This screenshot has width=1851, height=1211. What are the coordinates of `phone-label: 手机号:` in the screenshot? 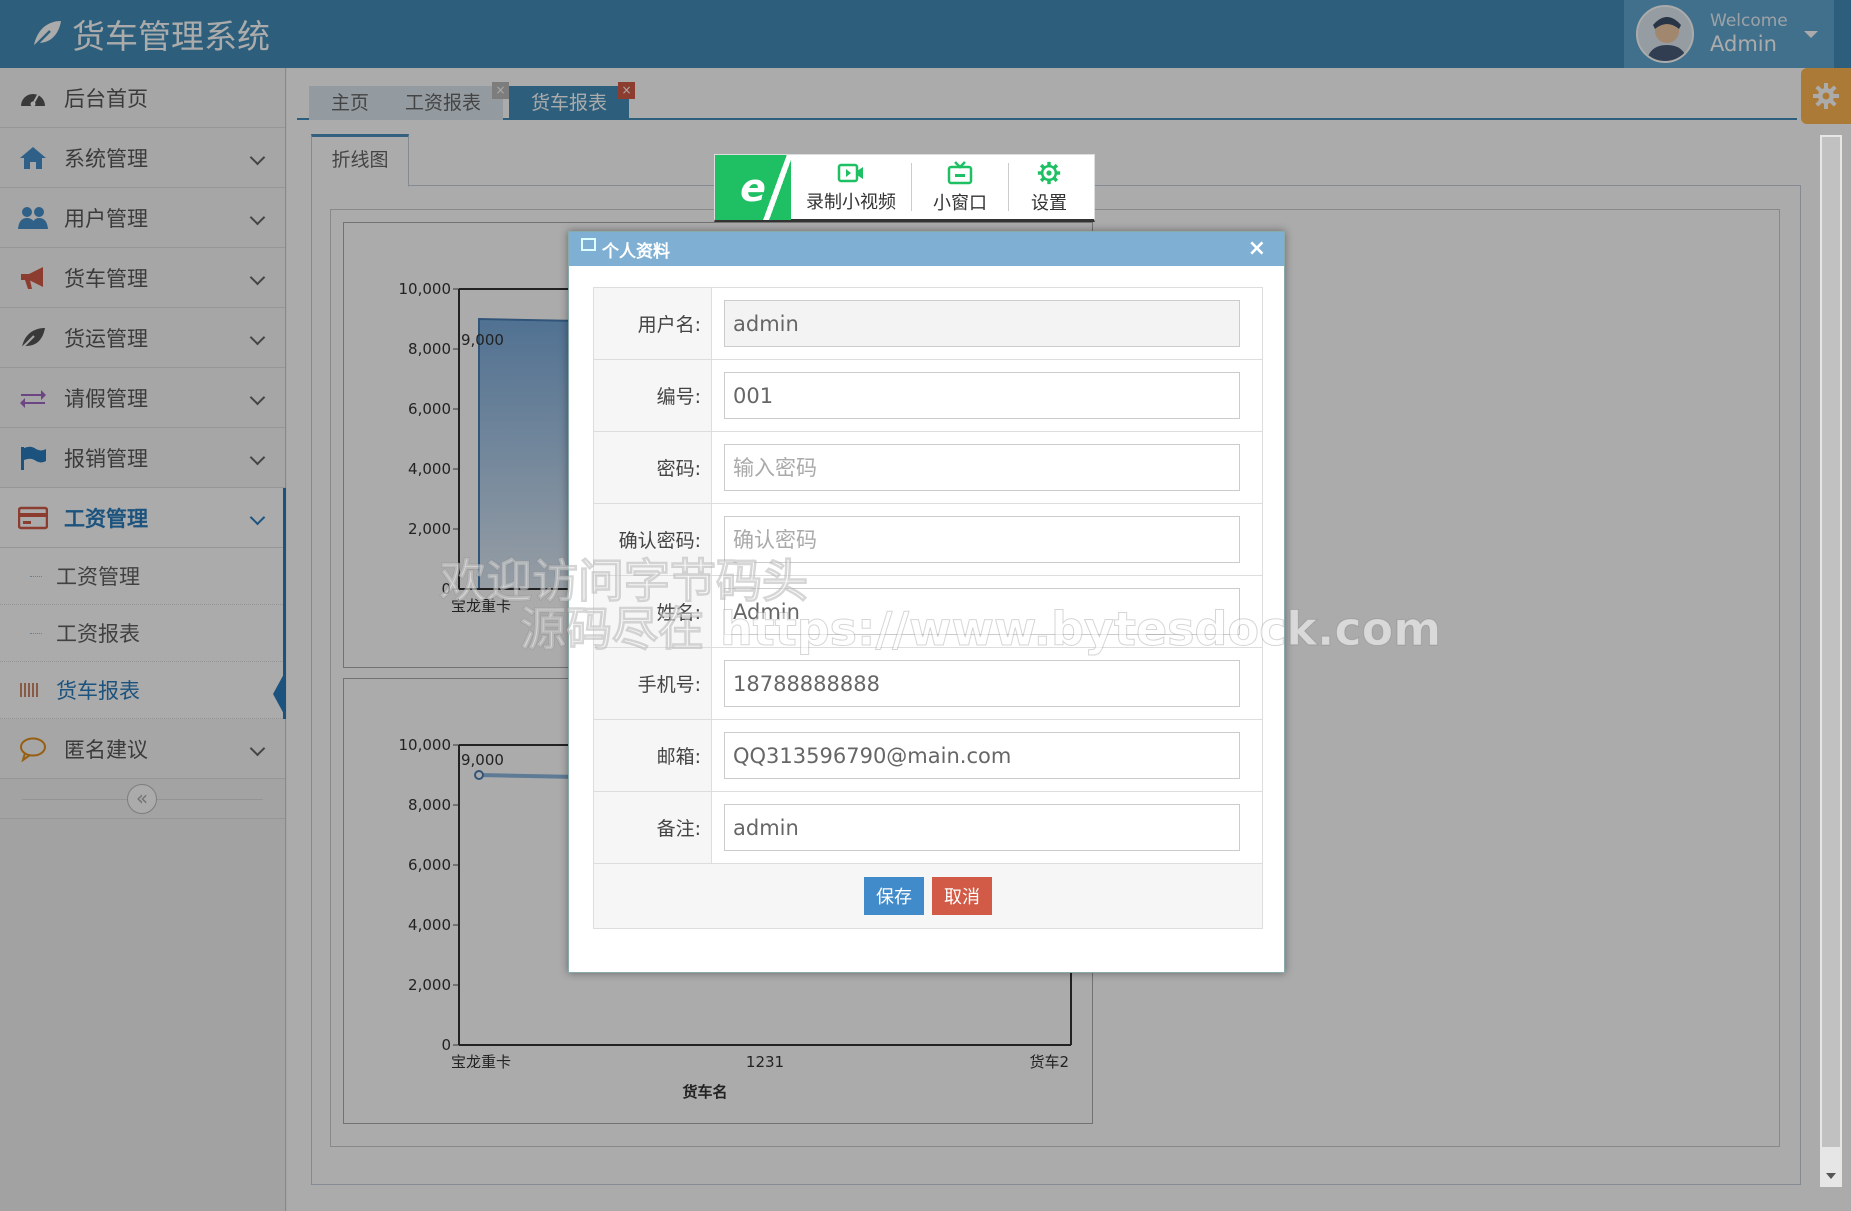 It's located at (653, 683).